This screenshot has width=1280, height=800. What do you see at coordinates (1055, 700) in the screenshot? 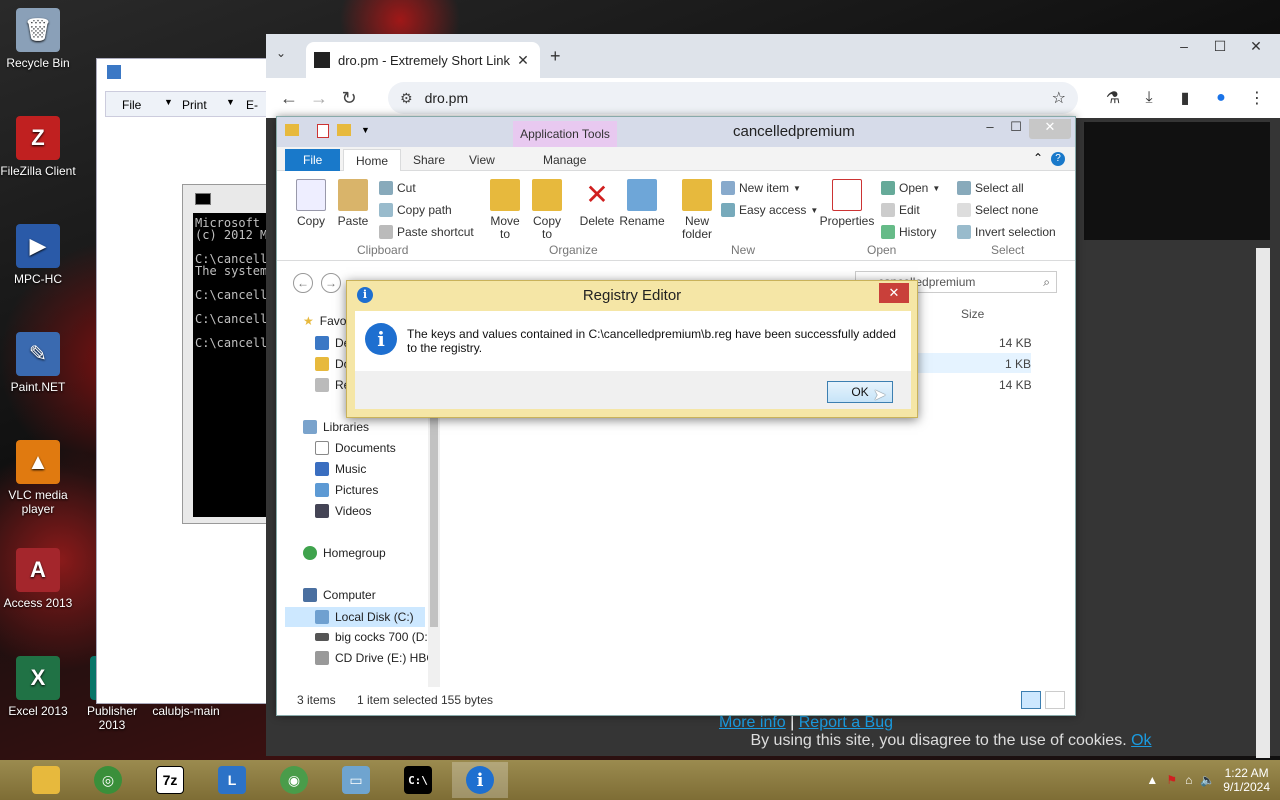
I see `large-icons-view-icon` at bounding box center [1055, 700].